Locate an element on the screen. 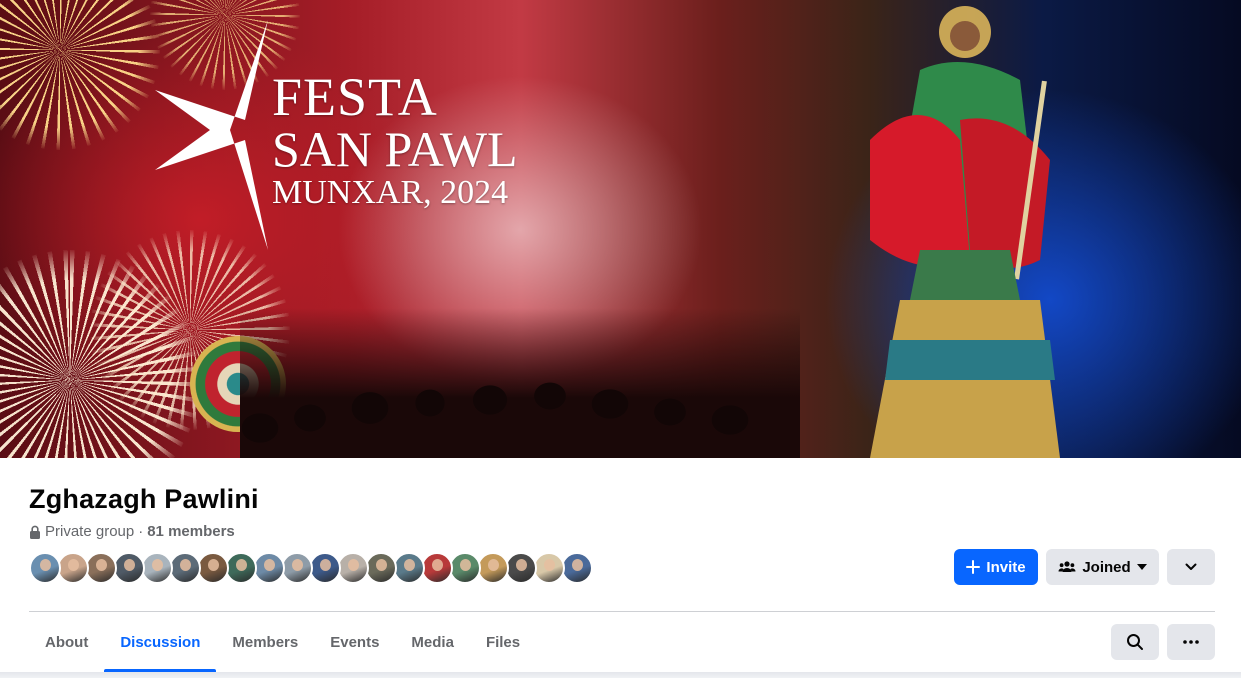  chevron-down-icon is located at coordinates (1191, 566).